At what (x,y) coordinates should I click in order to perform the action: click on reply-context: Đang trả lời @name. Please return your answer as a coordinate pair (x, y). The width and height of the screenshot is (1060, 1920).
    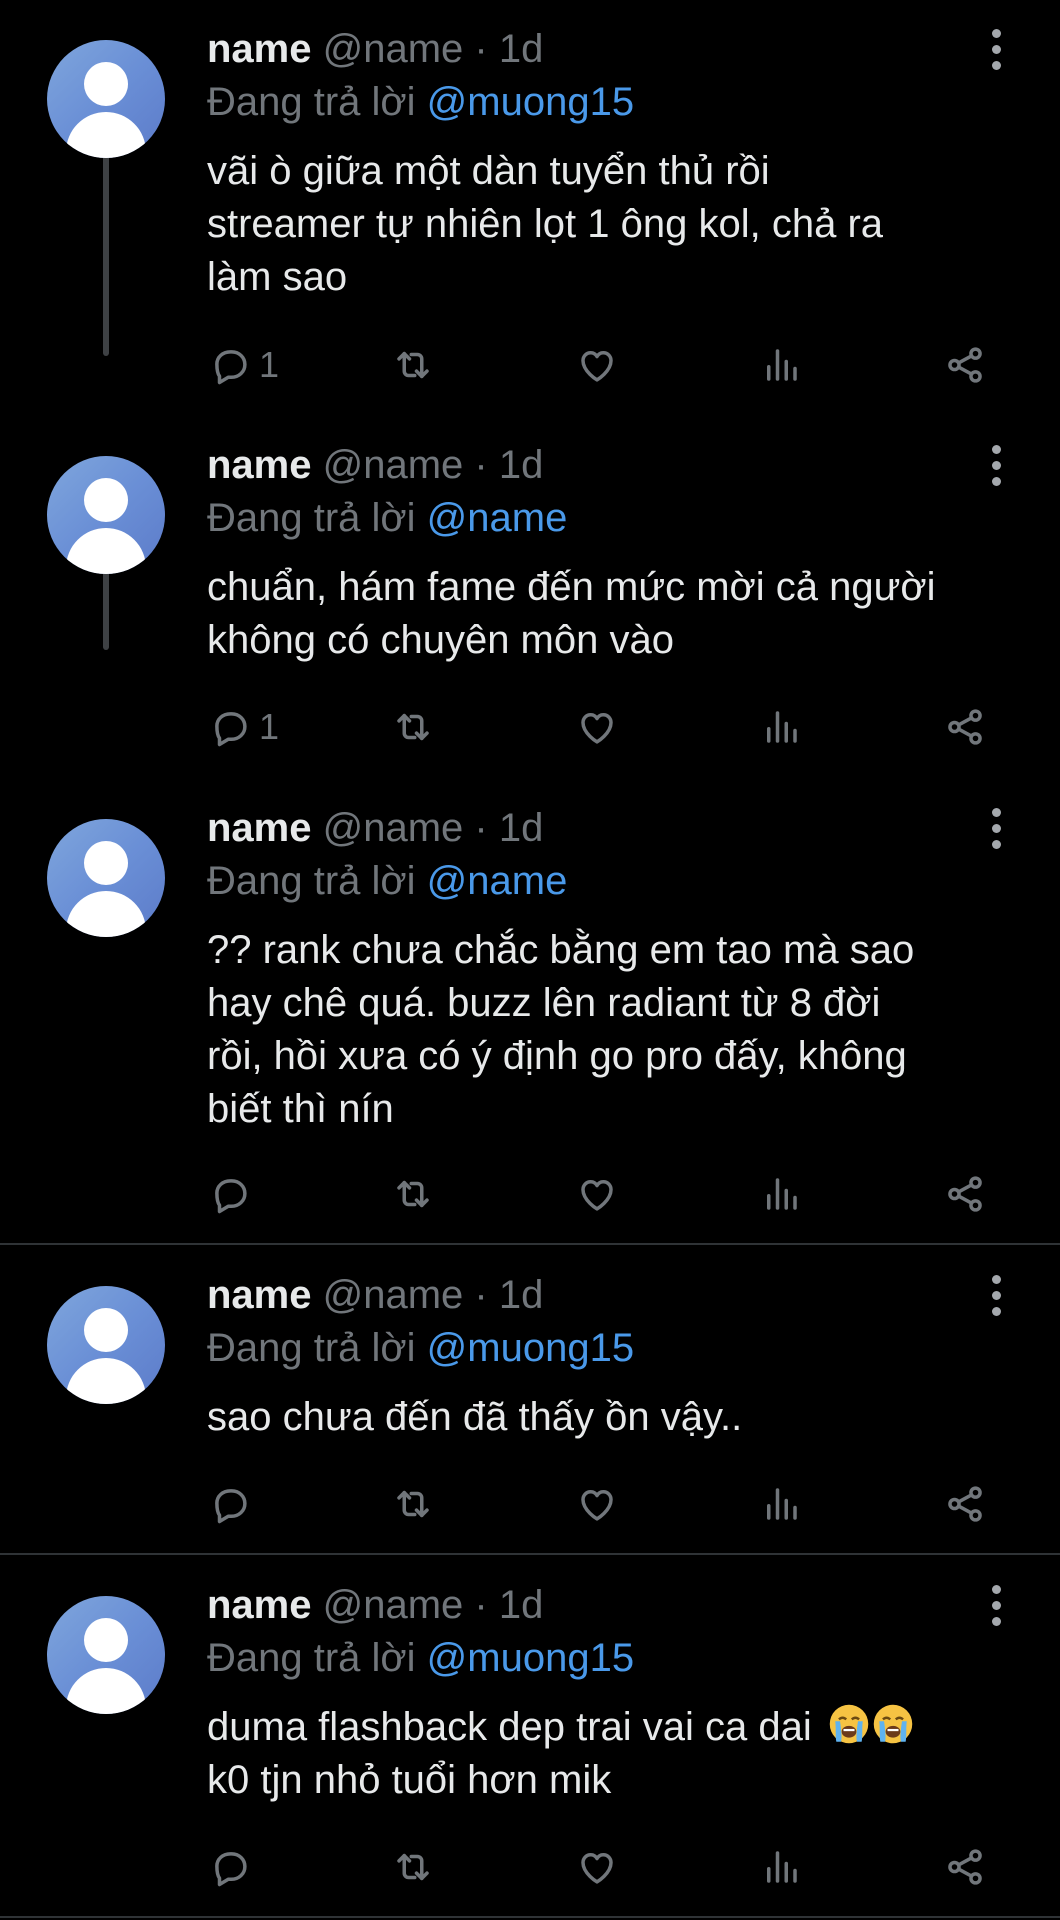
    Looking at the image, I should click on (387, 518).